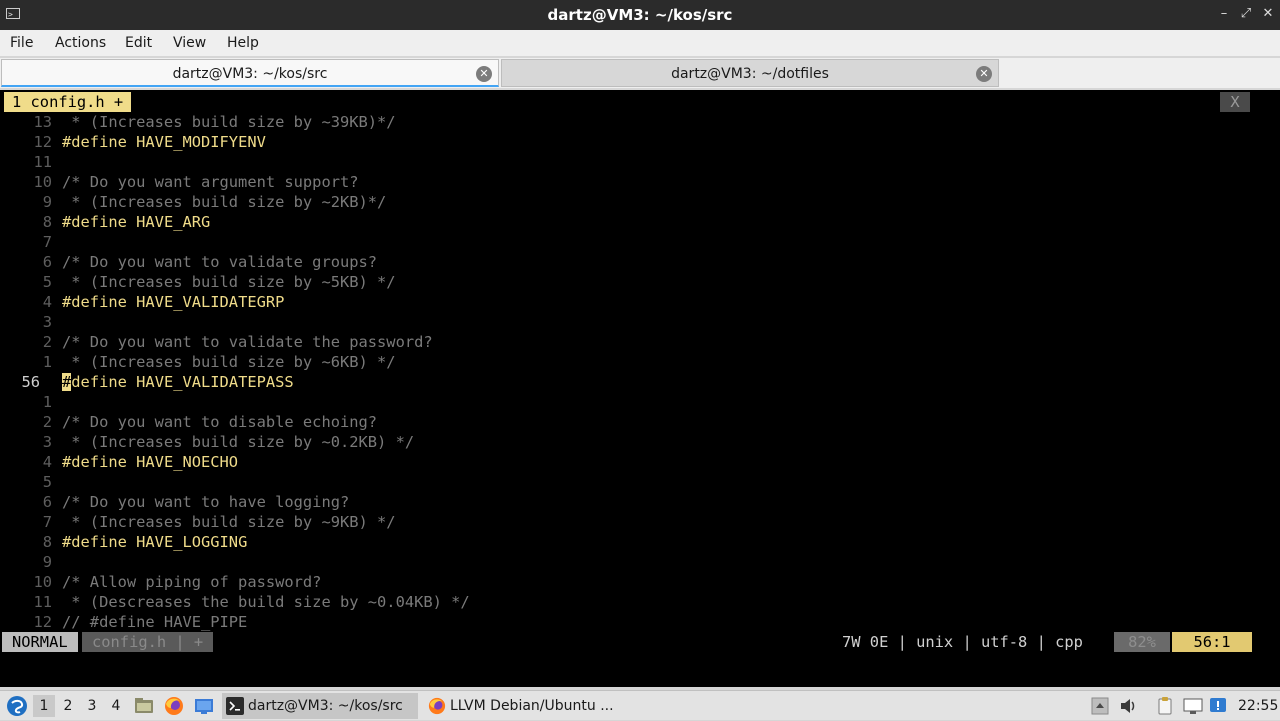  Describe the element at coordinates (1100, 706) in the screenshot. I see `tray-arrow-icon` at that location.